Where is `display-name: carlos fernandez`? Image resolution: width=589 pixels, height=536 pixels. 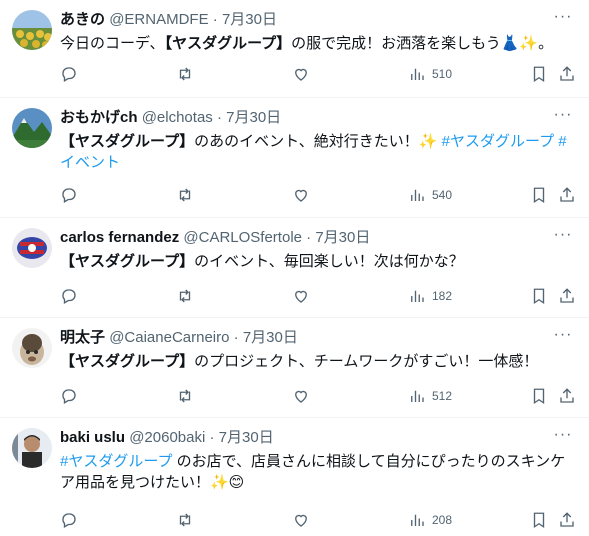 display-name: carlos fernandez is located at coordinates (119, 237).